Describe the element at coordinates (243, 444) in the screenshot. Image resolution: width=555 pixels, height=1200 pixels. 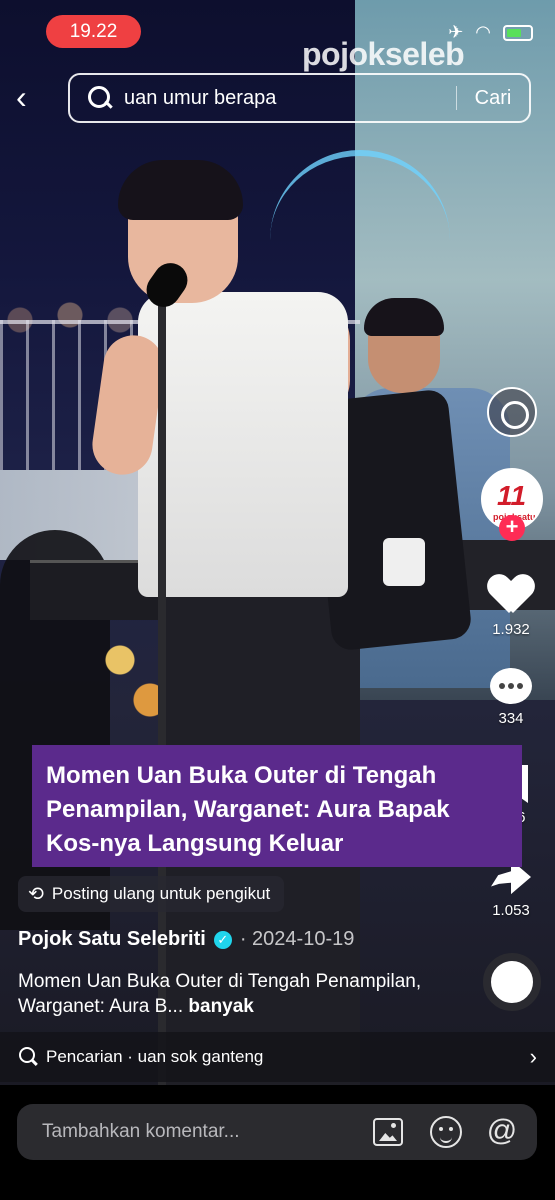
I see `singer-tank-top` at that location.